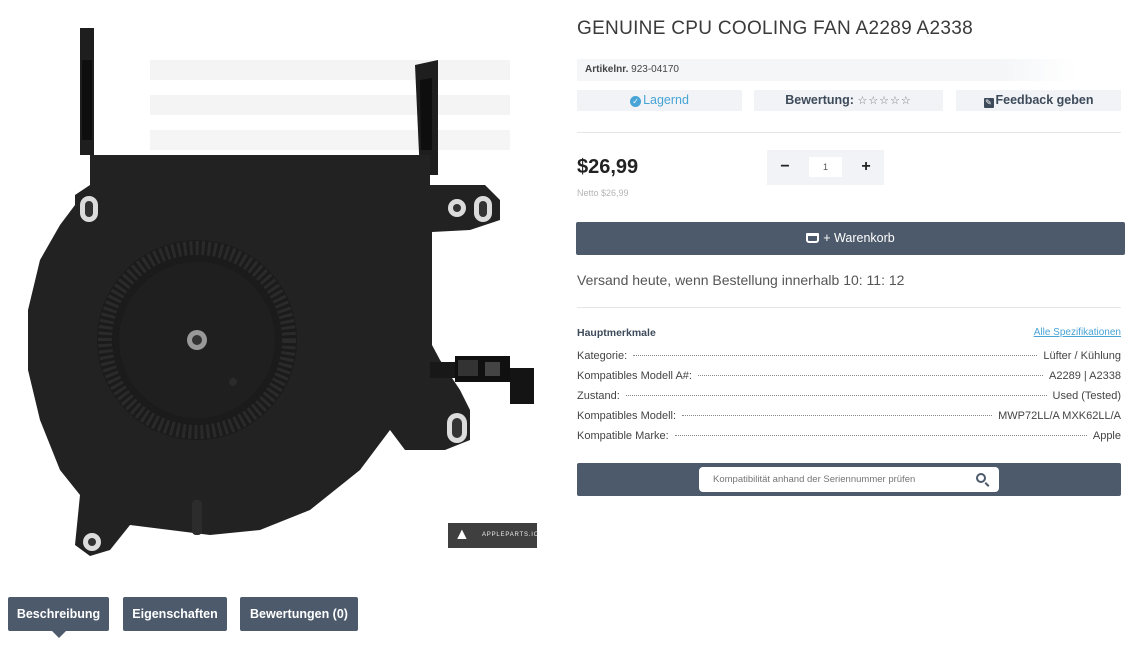 The height and width of the screenshot is (647, 1131). What do you see at coordinates (462, 534) in the screenshot?
I see `logo-mark-icon: ▲` at bounding box center [462, 534].